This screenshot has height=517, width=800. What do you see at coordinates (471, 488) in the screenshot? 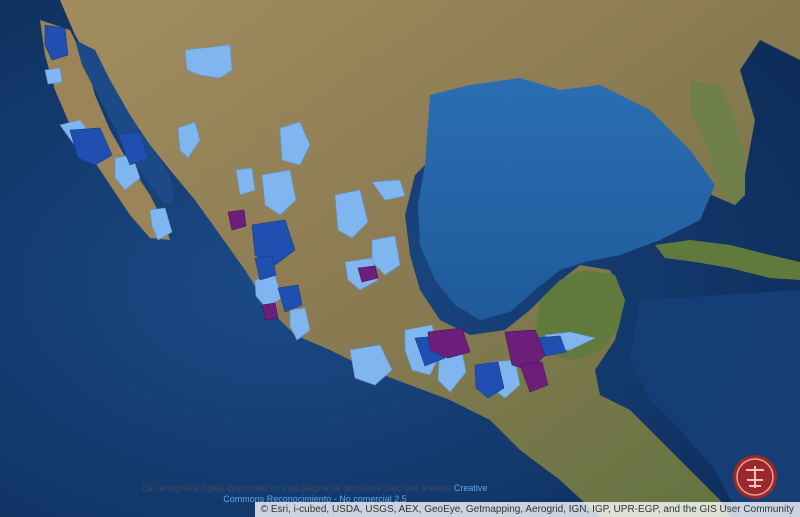
I see `license-link-creative: Creative` at bounding box center [471, 488].